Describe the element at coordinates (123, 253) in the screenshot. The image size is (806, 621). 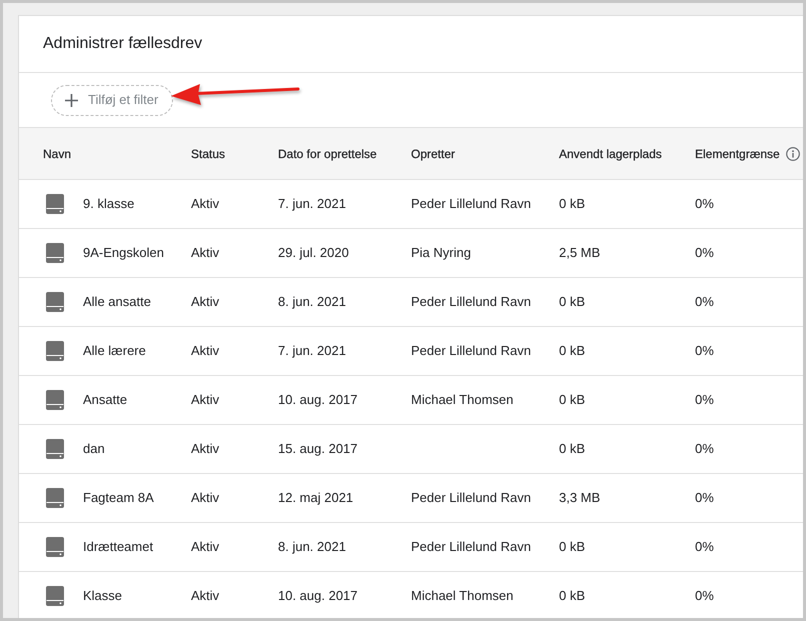
I see `drive-name: 9A-Engskolen` at that location.